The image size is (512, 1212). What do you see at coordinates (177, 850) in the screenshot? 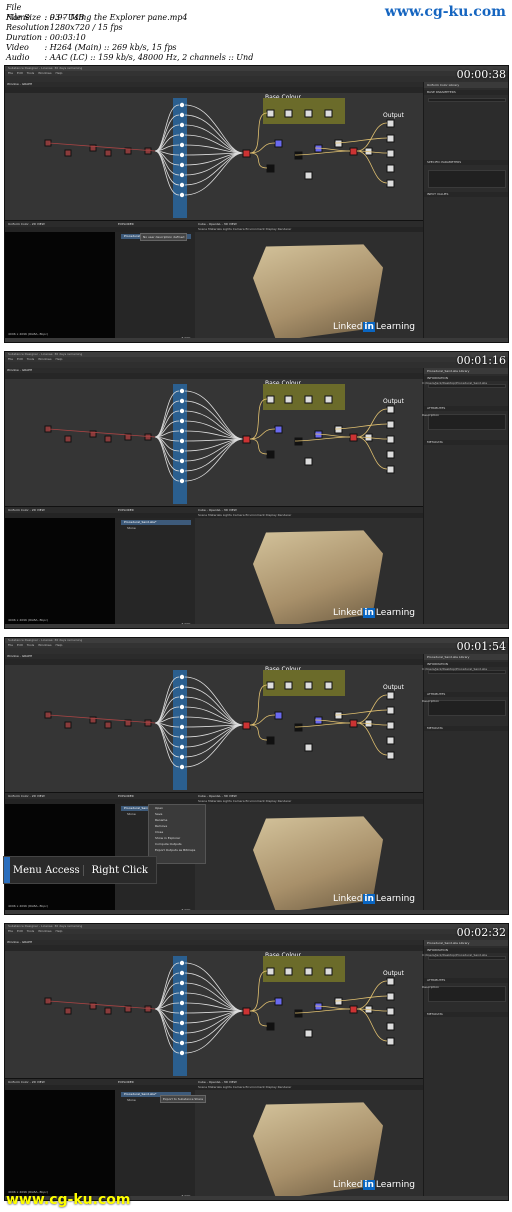
I see `context-menu-export-bitmaps: Export Outputs as Bitmaps` at bounding box center [177, 850].